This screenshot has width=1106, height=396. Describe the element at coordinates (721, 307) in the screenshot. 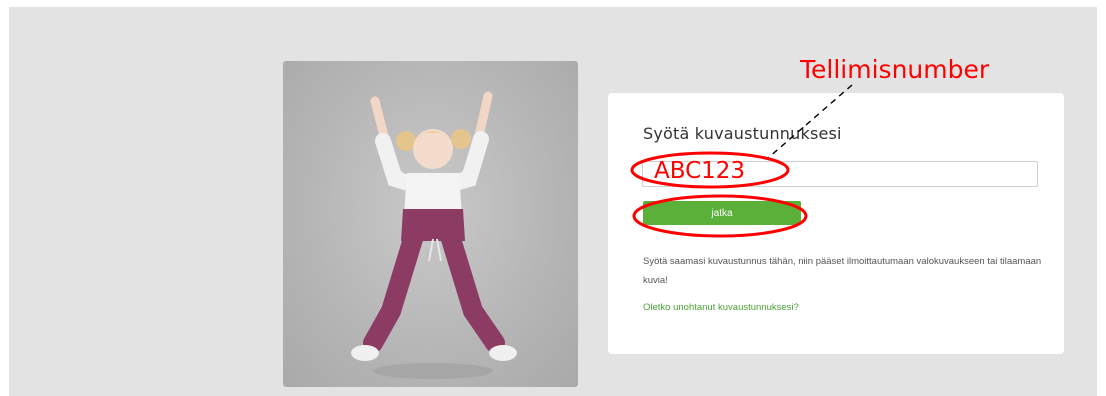

I see `forgot-code-link: Oletko unohtanut kuvaustunnuksesi?` at that location.